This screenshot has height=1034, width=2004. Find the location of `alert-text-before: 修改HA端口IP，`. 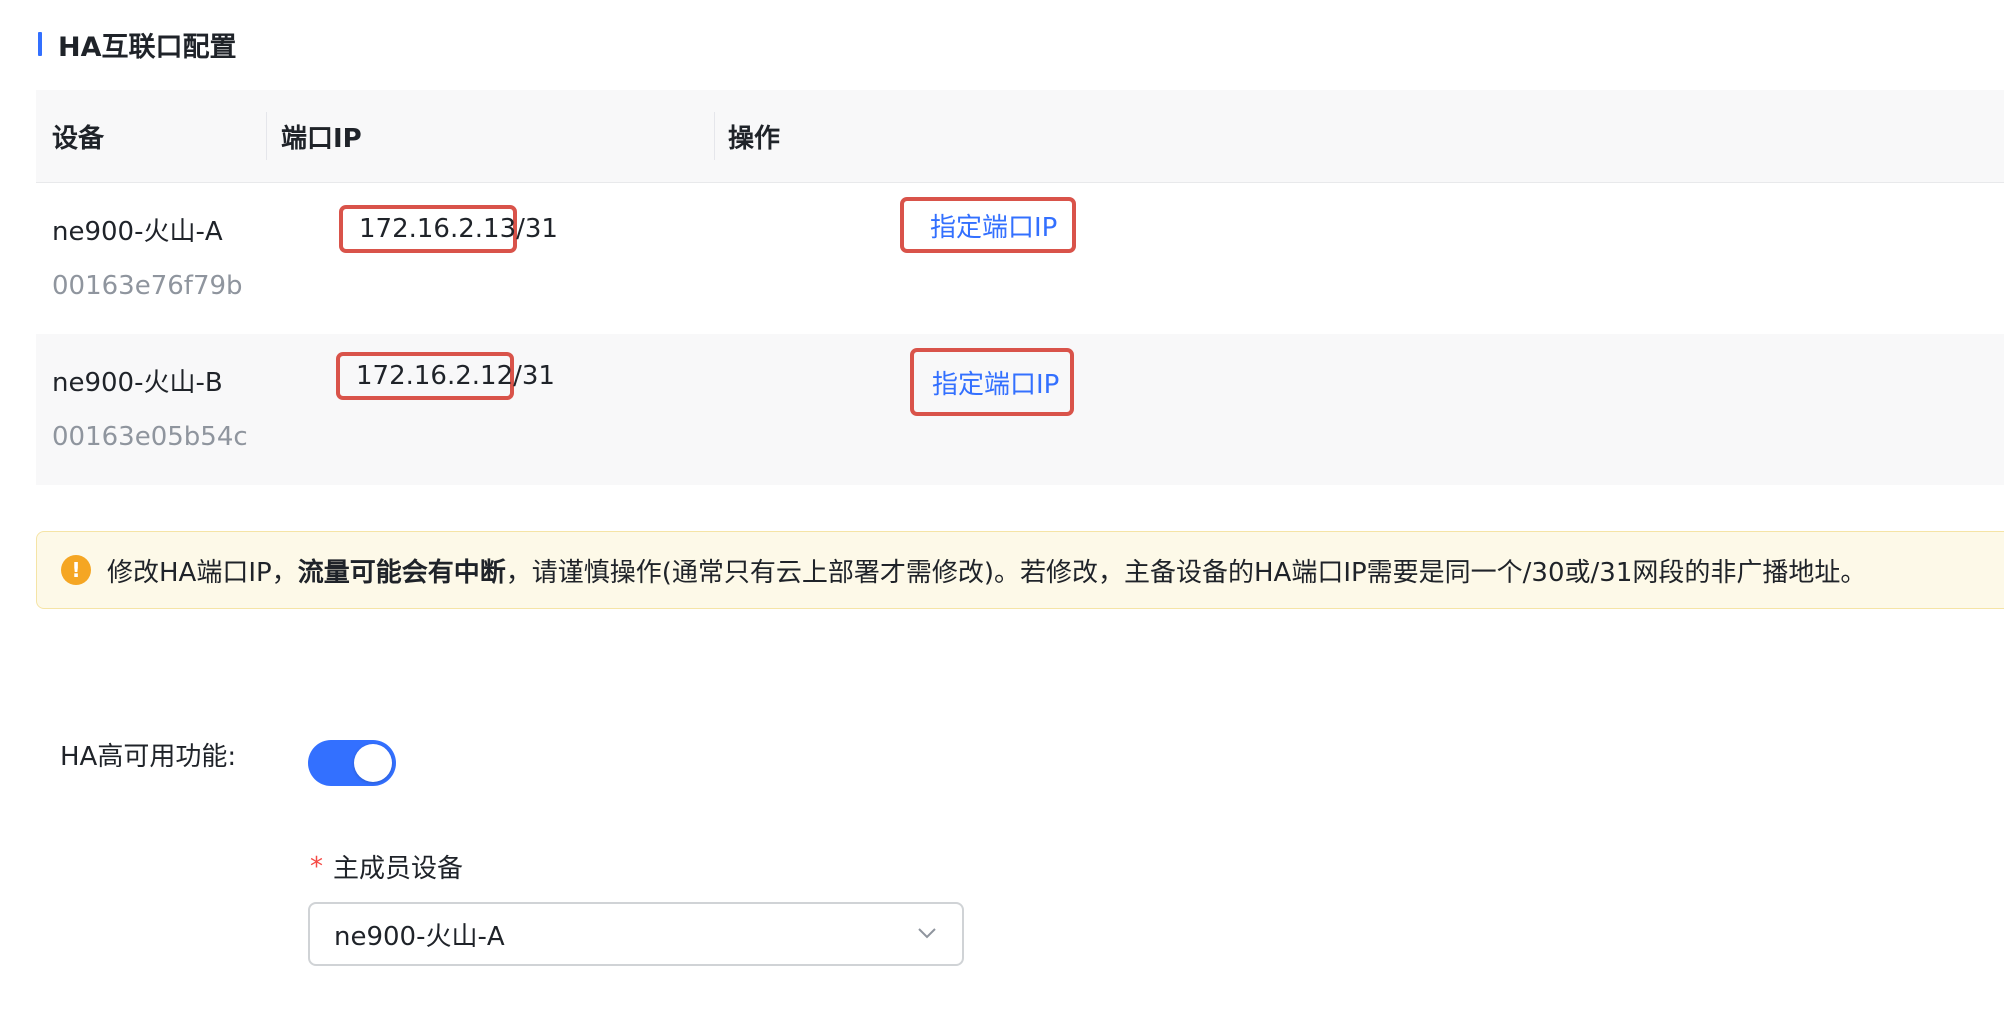

alert-text-before: 修改HA端口IP， is located at coordinates (202, 572).